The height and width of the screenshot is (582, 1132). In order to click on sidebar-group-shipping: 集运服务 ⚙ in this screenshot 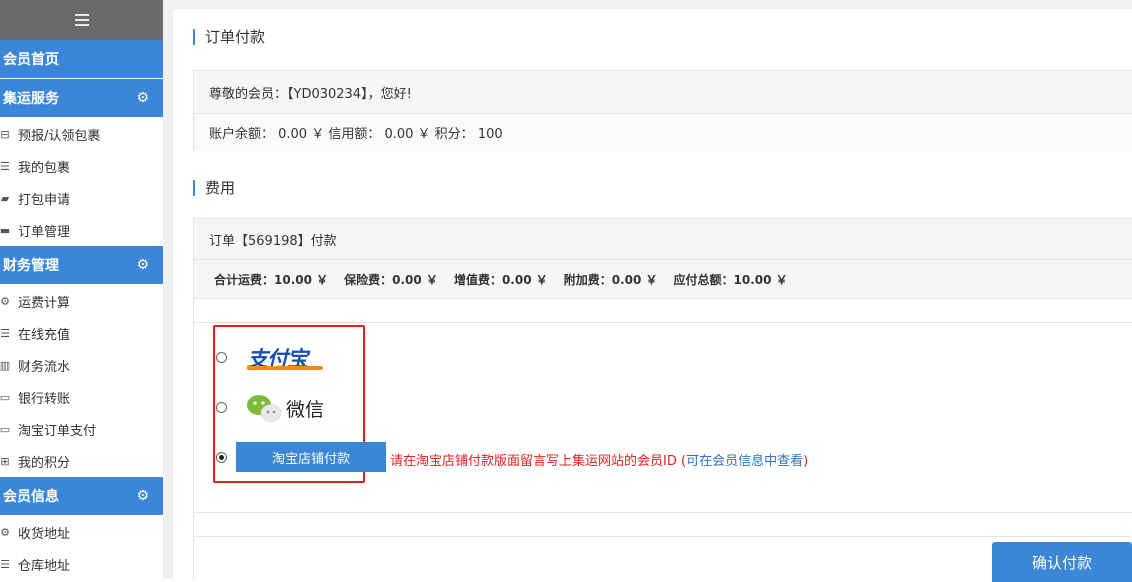, I will do `click(81, 98)`.